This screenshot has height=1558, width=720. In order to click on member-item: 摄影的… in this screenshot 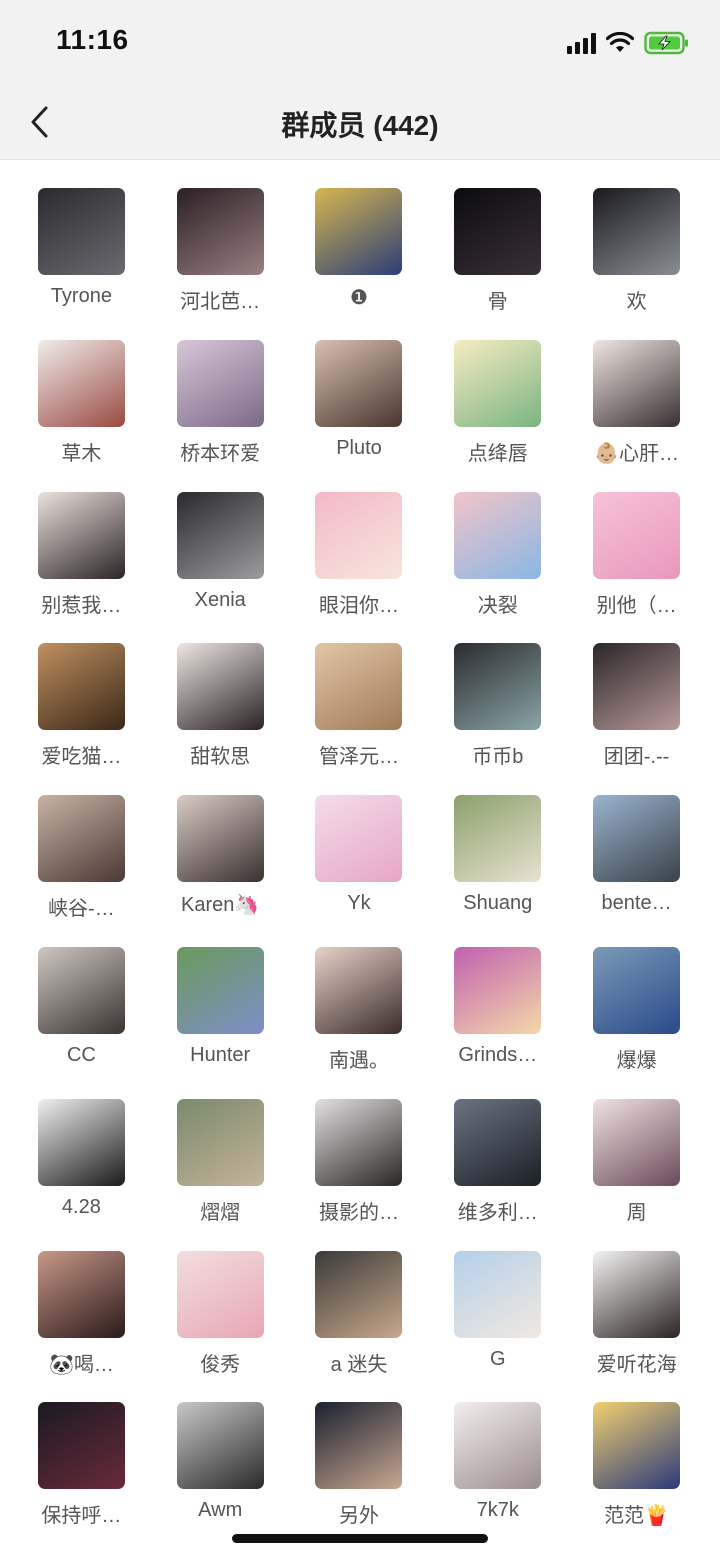, I will do `click(359, 1174)`.